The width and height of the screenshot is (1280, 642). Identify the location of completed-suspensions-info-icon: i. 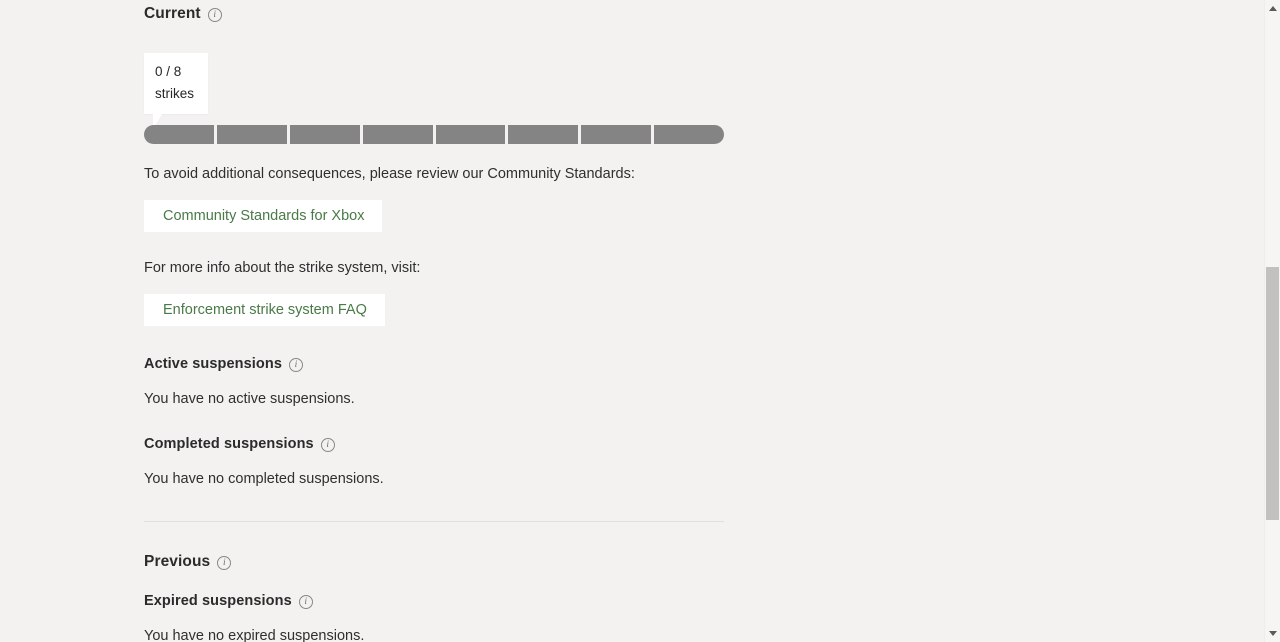
(327, 445).